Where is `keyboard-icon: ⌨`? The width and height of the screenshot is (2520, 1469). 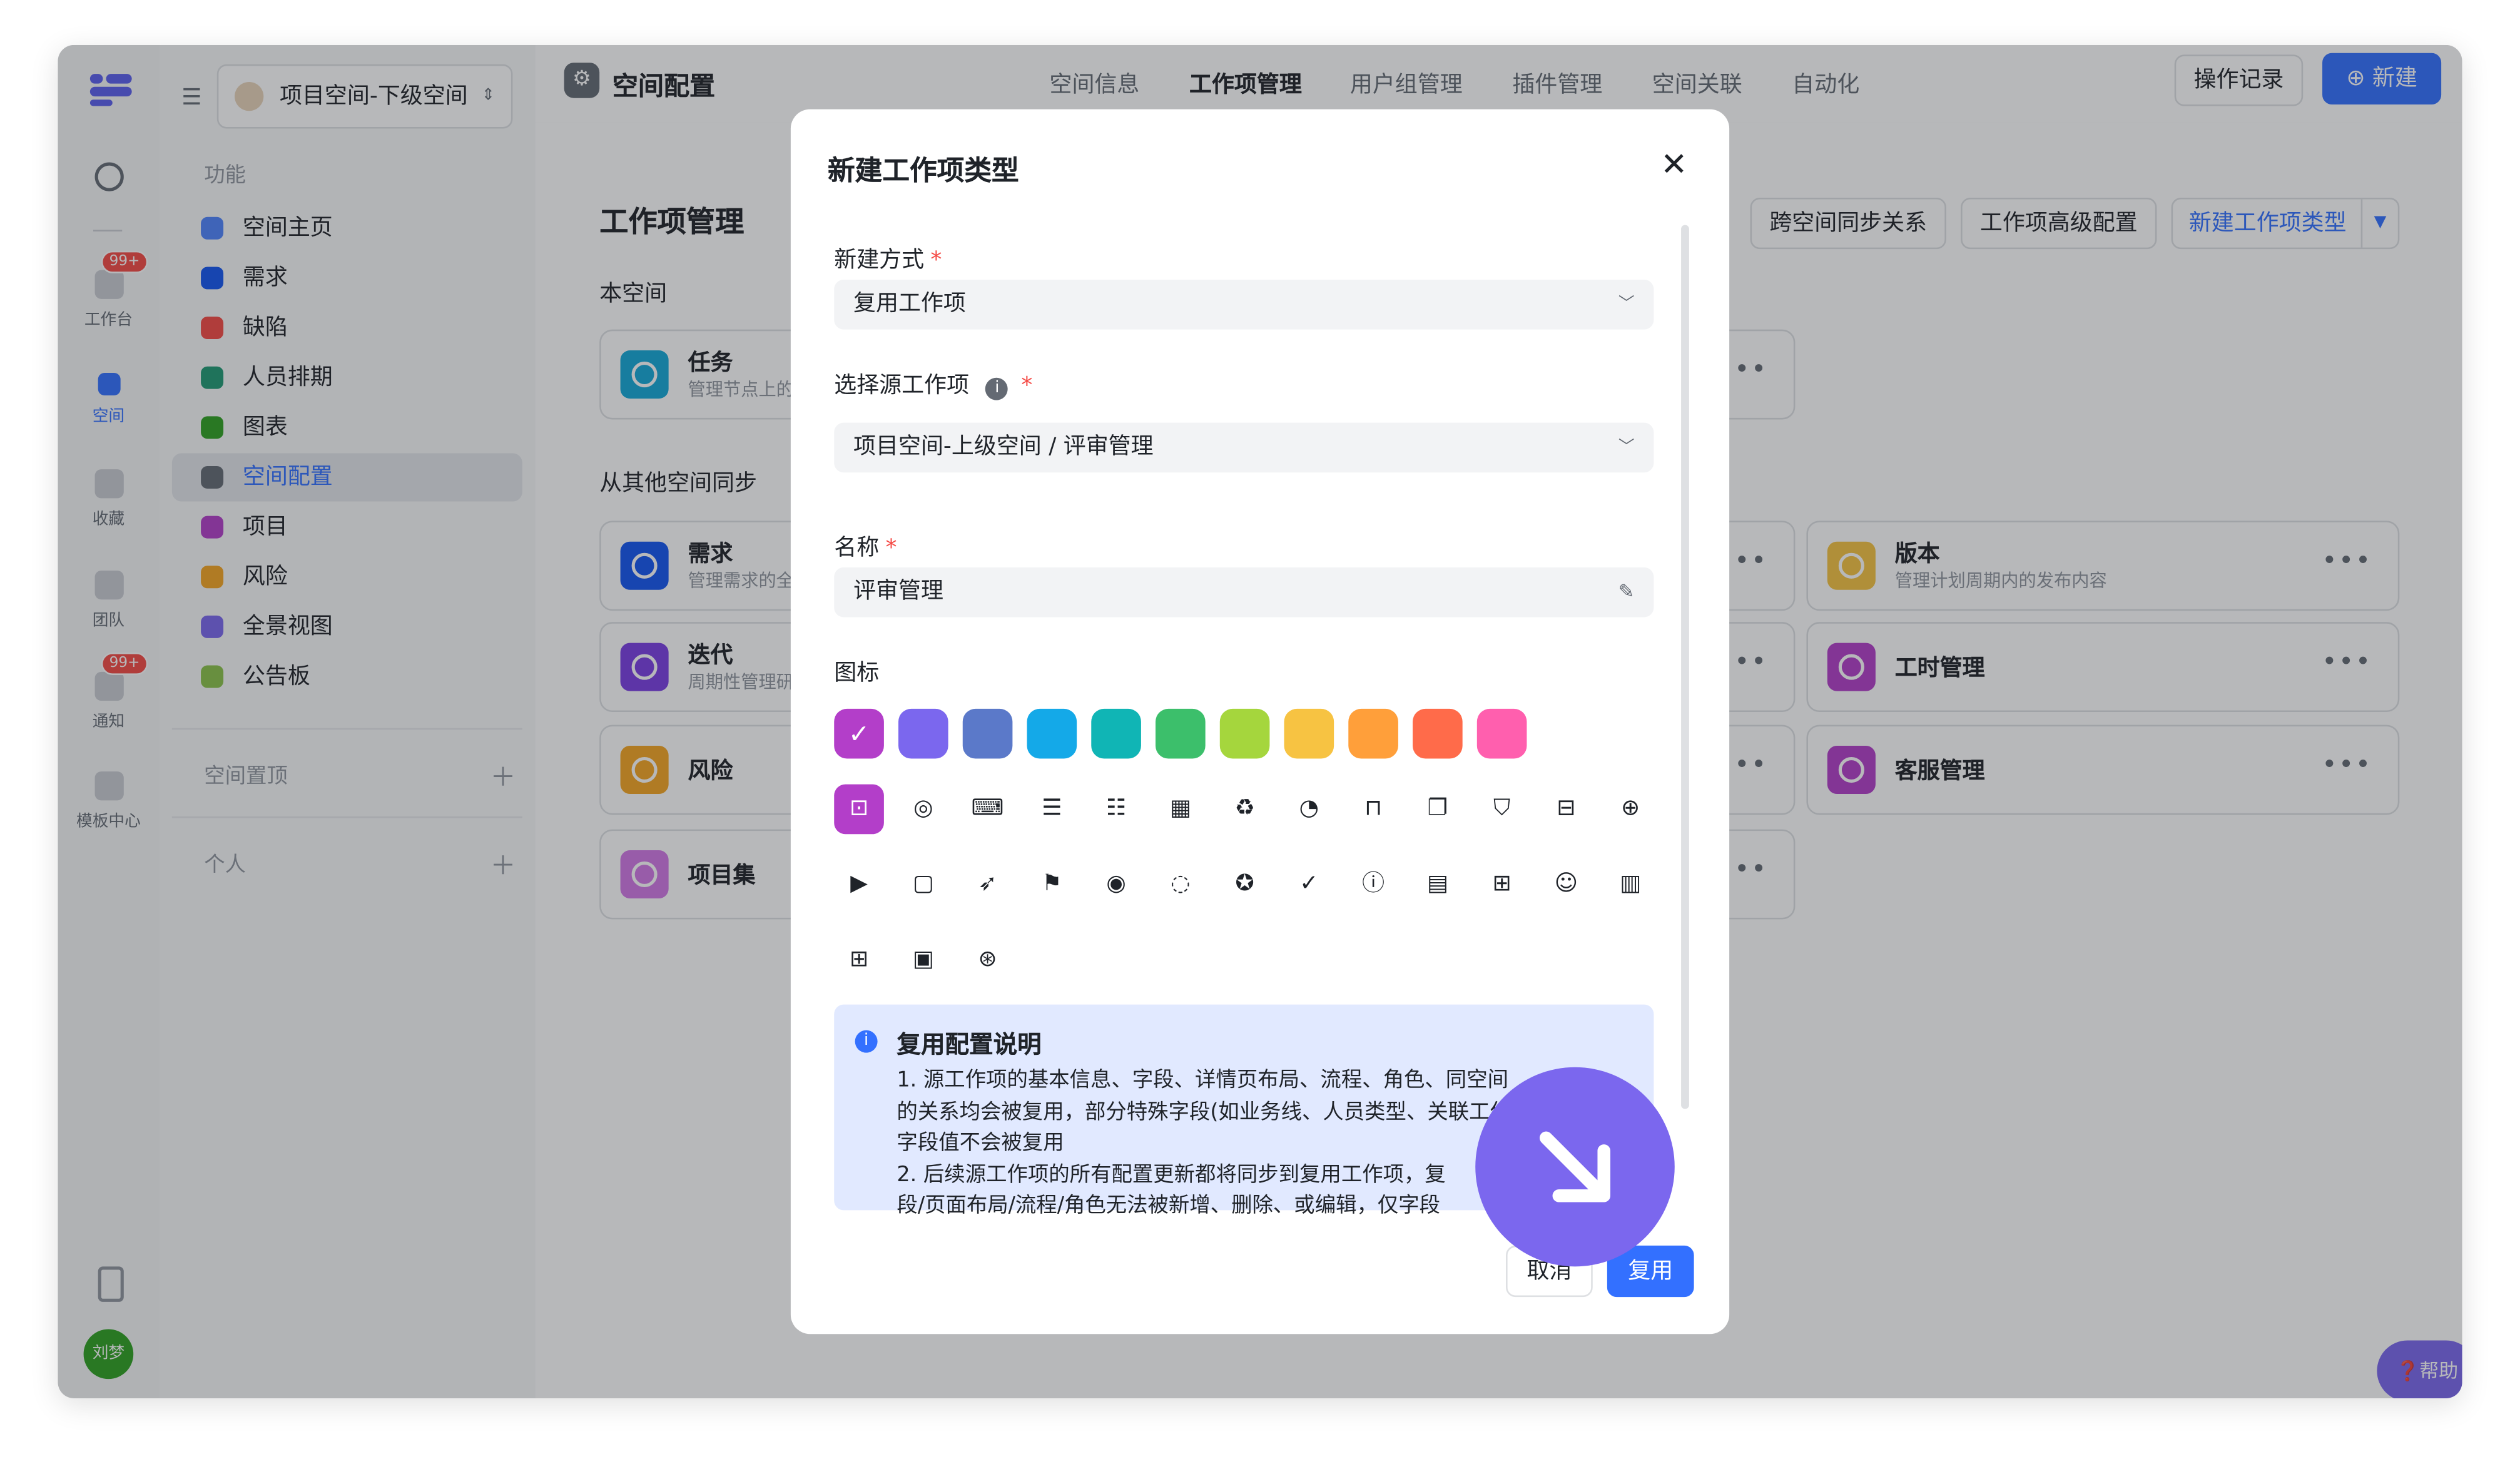
keyboard-icon: ⌨ is located at coordinates (988, 810).